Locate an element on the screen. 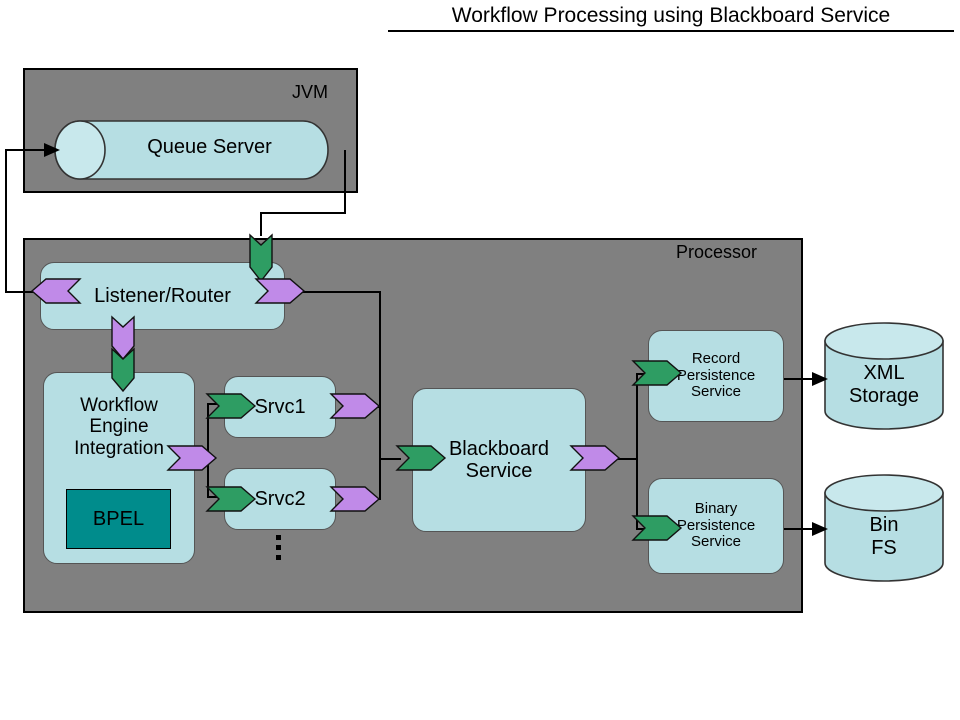 This screenshot has width=960, height=720. node-srvc2-label: Srvc2 is located at coordinates (280, 498).